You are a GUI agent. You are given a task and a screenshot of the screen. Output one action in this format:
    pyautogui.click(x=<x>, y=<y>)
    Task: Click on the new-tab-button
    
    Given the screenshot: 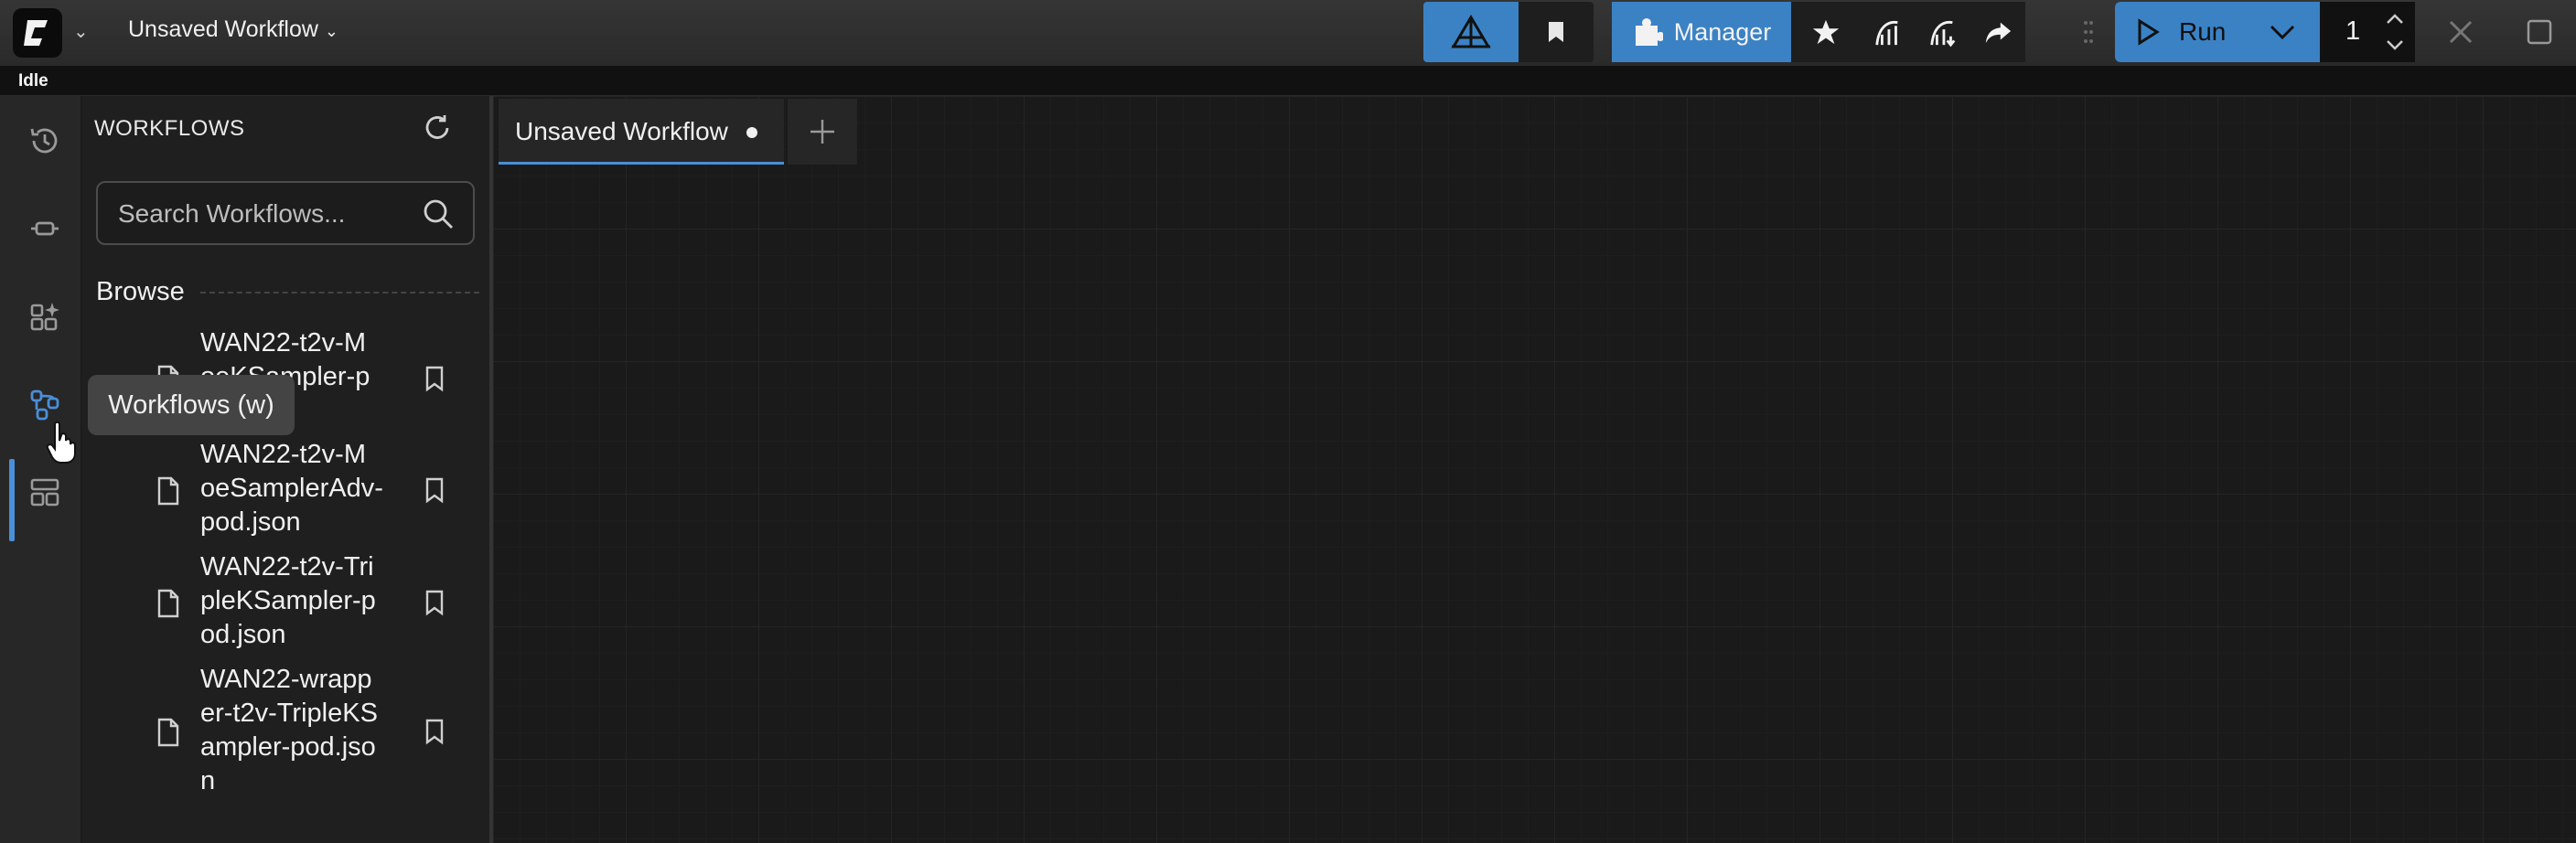 What is the action you would take?
    pyautogui.click(x=823, y=132)
    